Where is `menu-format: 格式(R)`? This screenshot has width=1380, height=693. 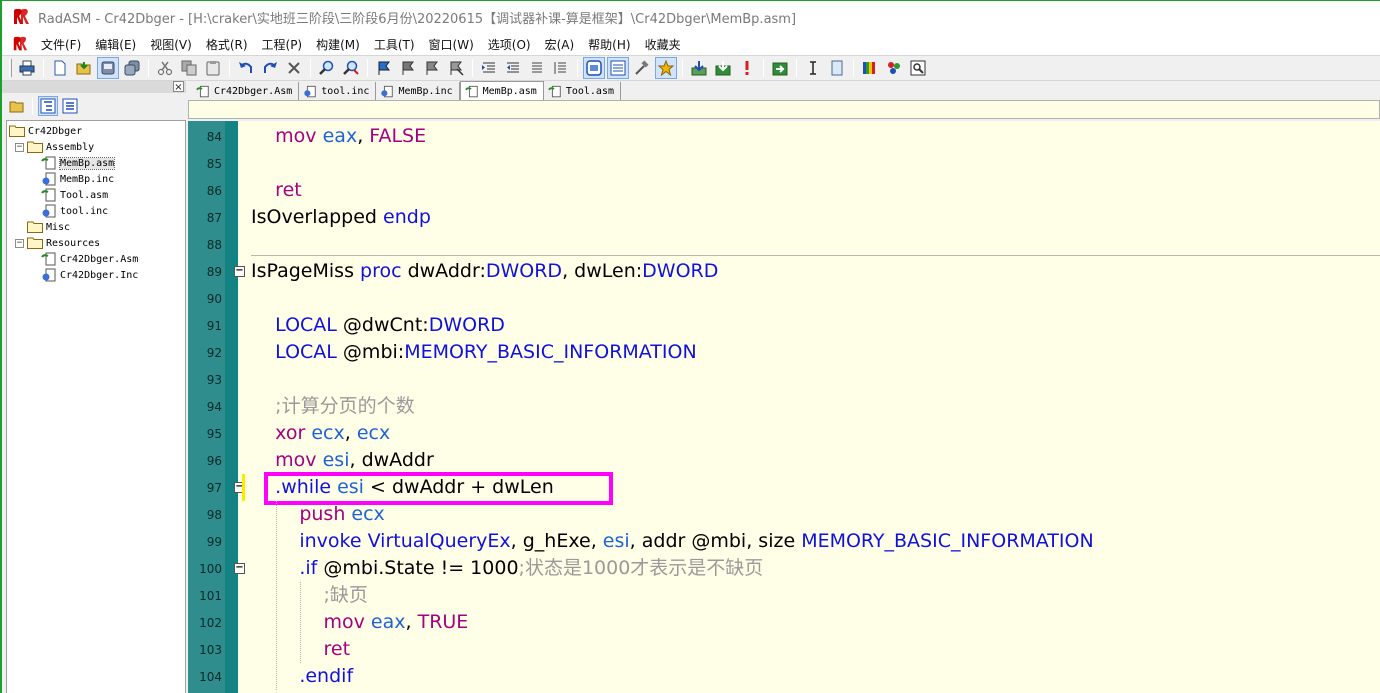 menu-format: 格式(R) is located at coordinates (227, 44).